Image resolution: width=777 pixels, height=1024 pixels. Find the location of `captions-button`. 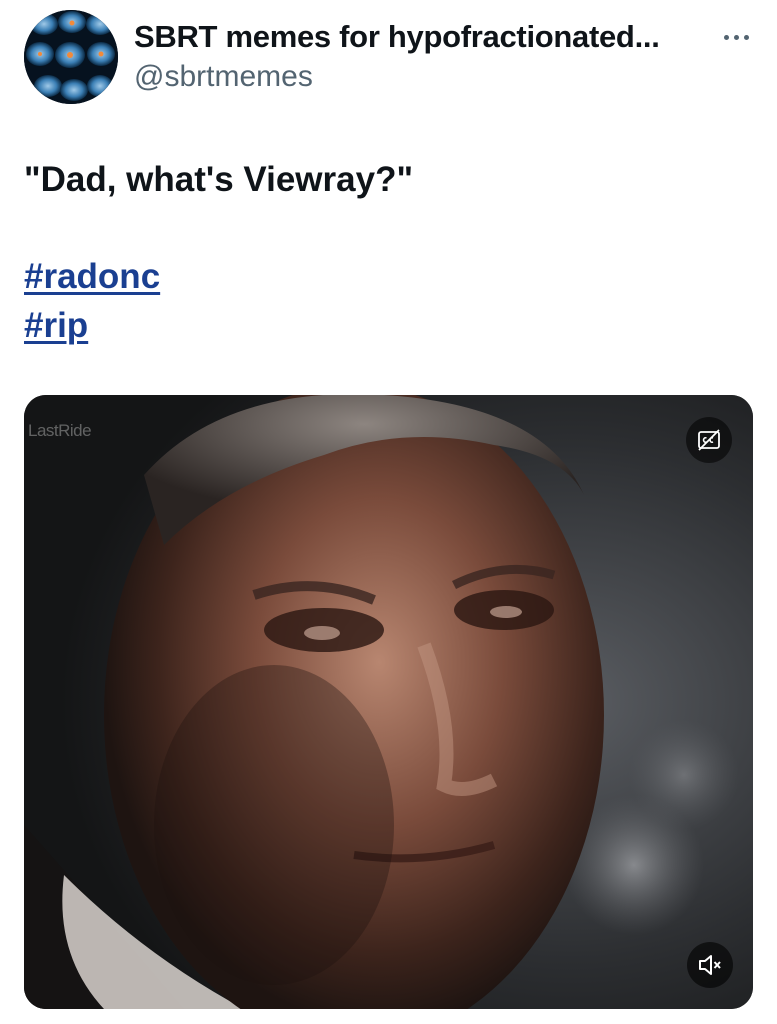

captions-button is located at coordinates (709, 440).